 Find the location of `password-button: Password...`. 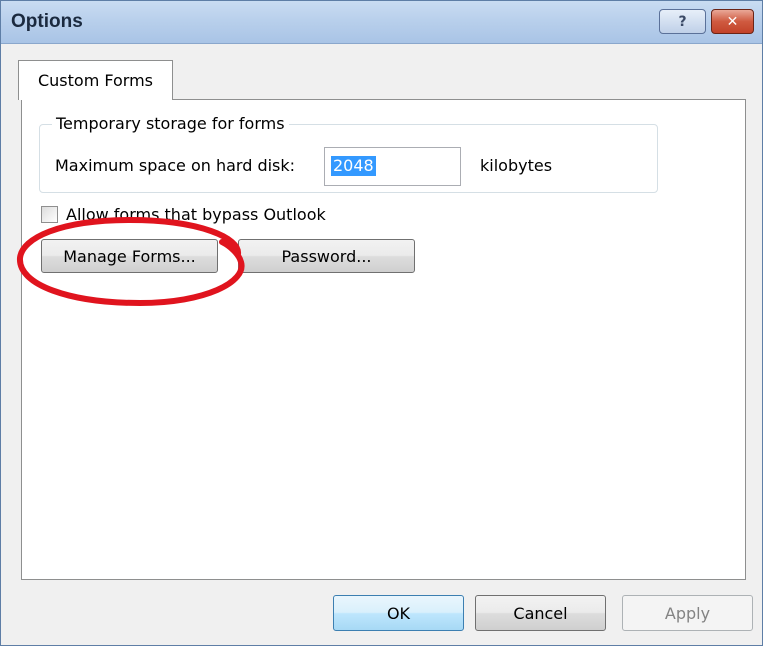

password-button: Password... is located at coordinates (326, 256).